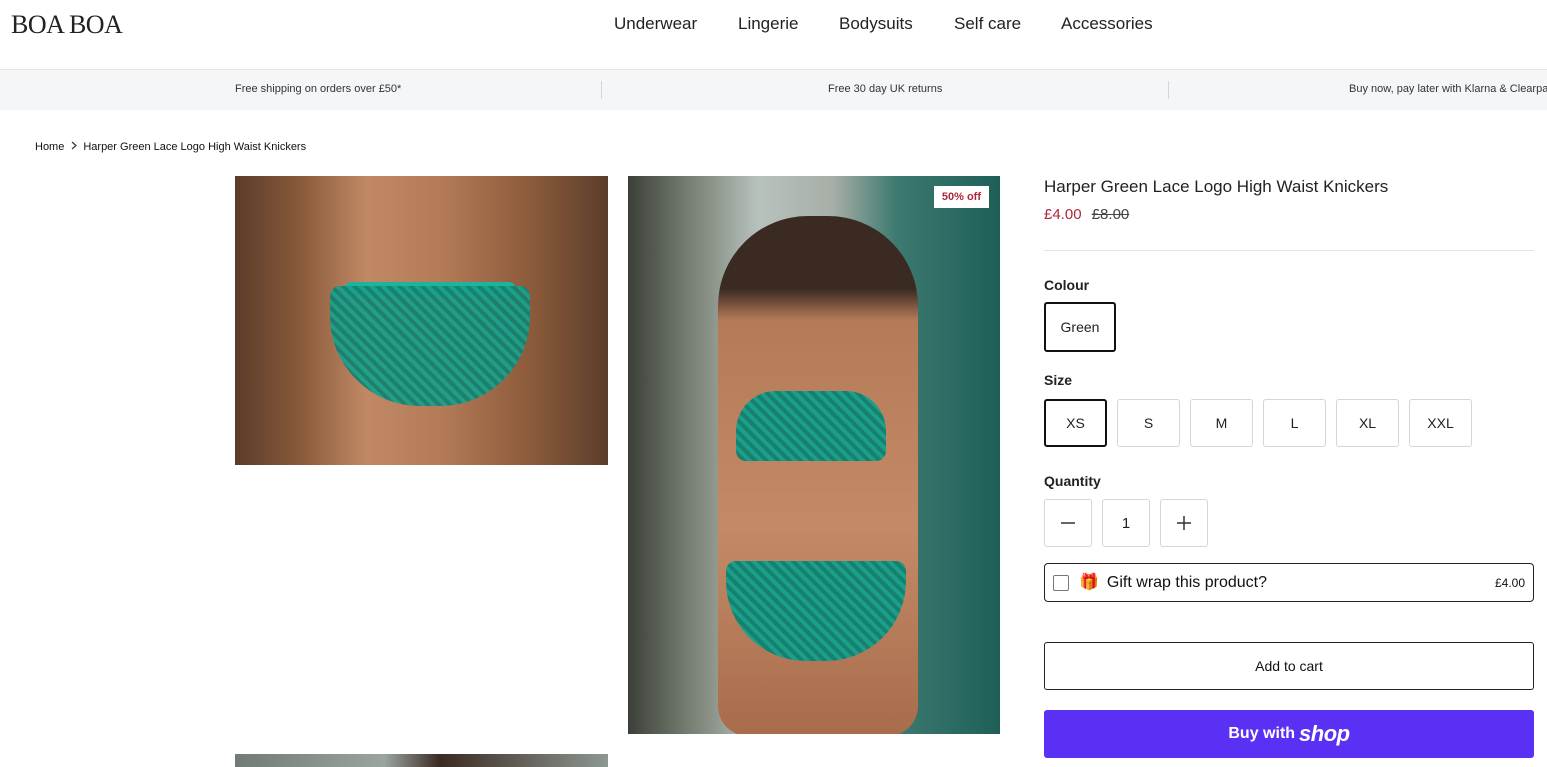 Image resolution: width=1547 pixels, height=767 pixels. I want to click on quantity-decrease-button, so click(1068, 523).